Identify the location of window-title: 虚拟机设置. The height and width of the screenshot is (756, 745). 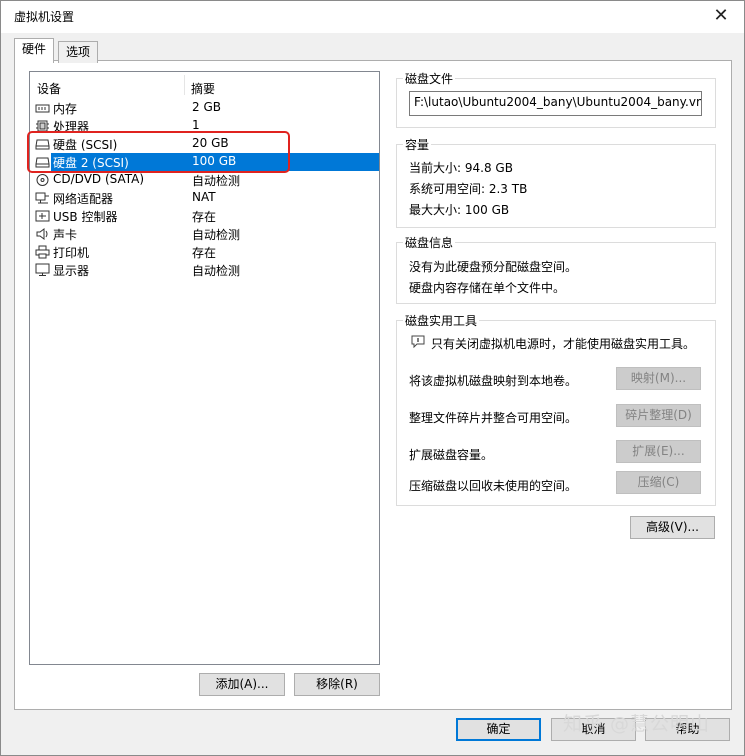
(44, 17).